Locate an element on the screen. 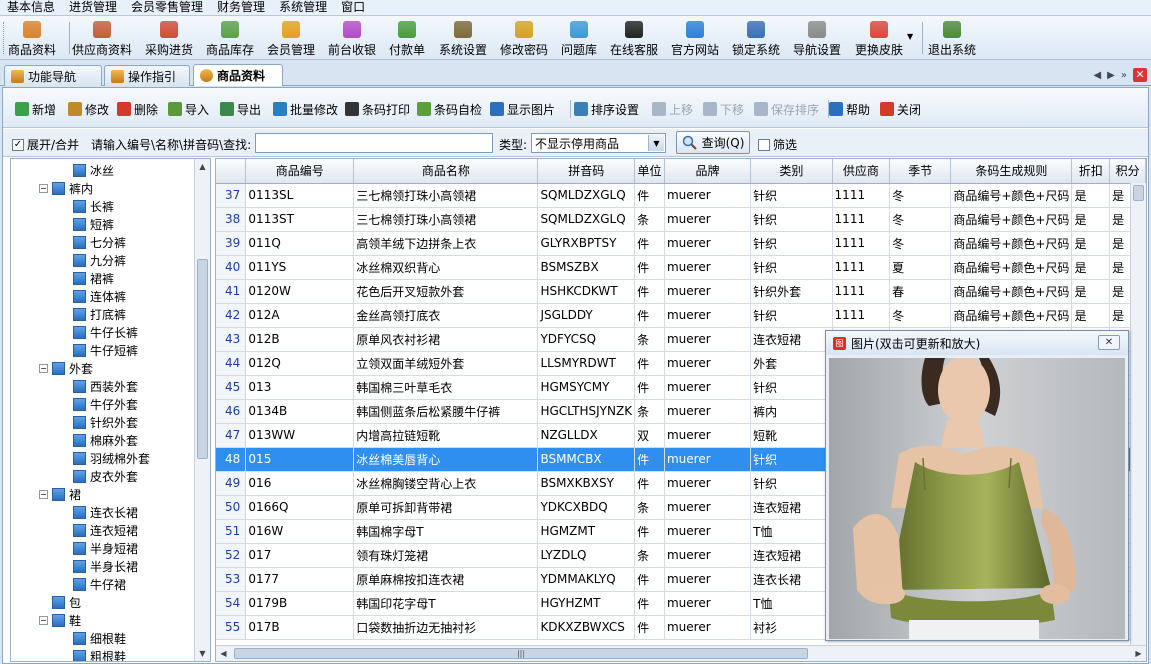  column-header: 商品编号 is located at coordinates (300, 171).